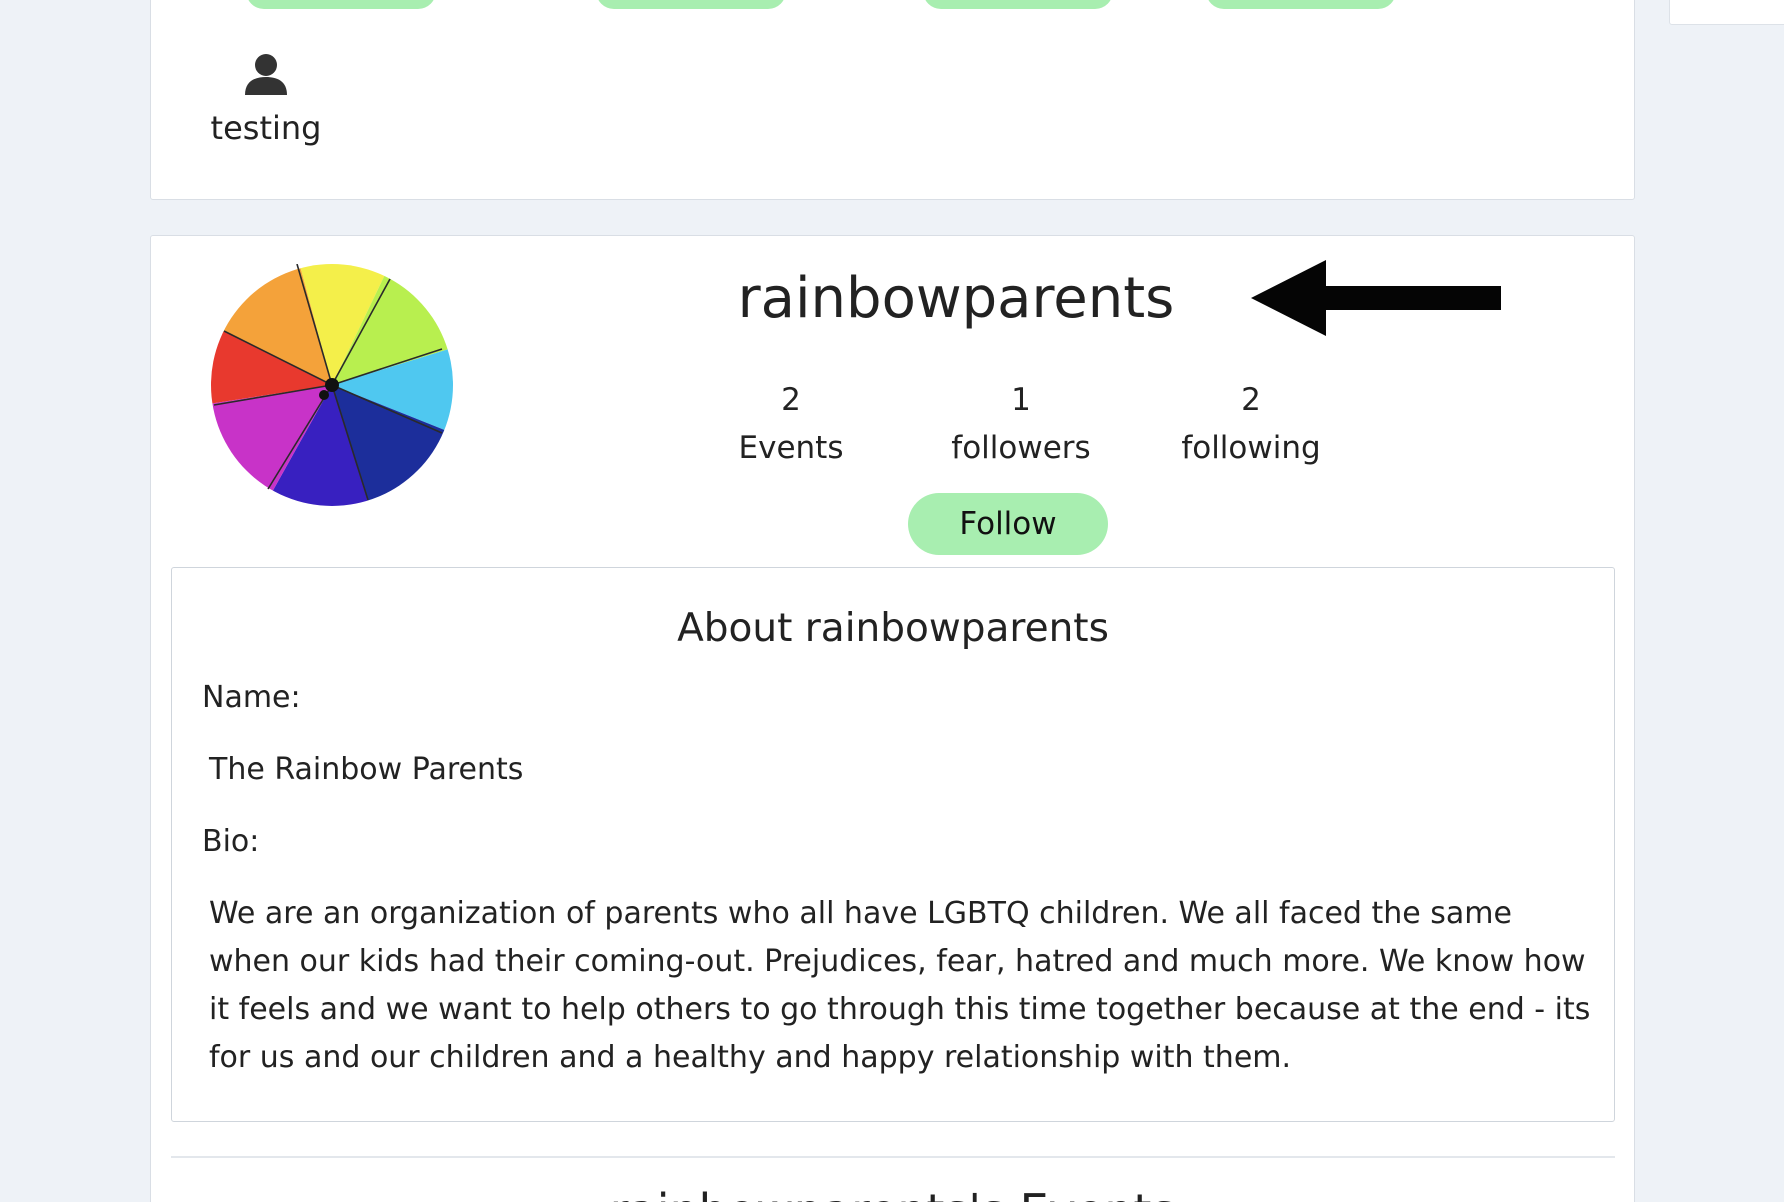 The width and height of the screenshot is (1784, 1202). Describe the element at coordinates (1021, 400) in the screenshot. I see `stat-followers-count: 1` at that location.